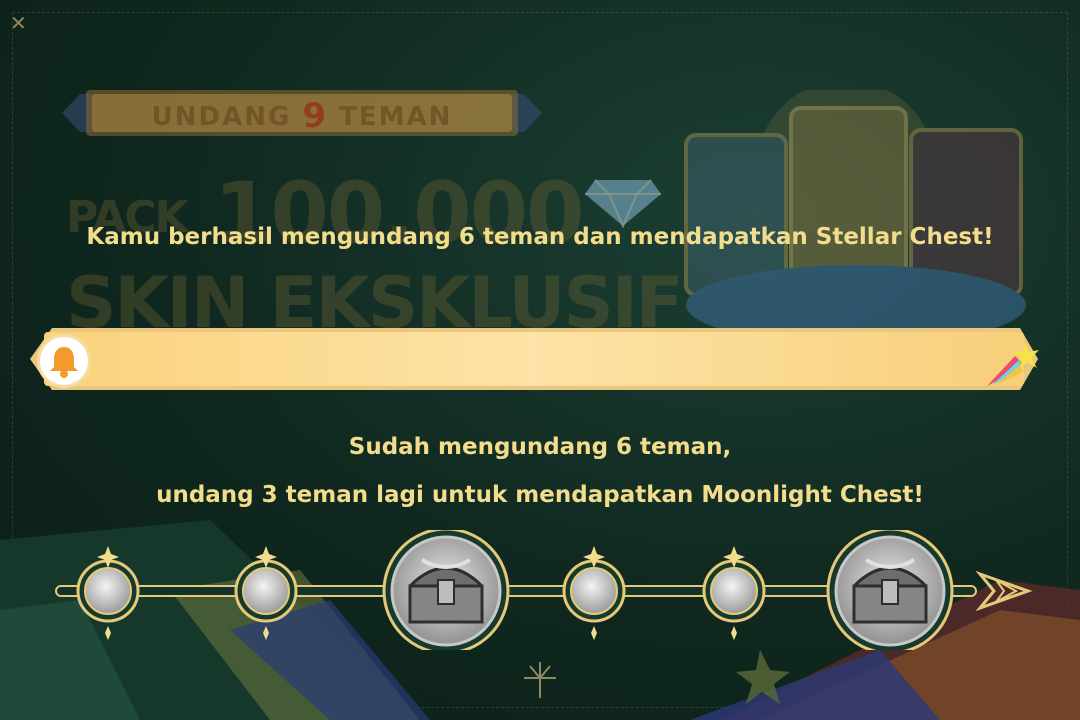 Image resolution: width=1080 pixels, height=720 pixels. What do you see at coordinates (23, 23) in the screenshot?
I see `close-icon: ✕` at bounding box center [23, 23].